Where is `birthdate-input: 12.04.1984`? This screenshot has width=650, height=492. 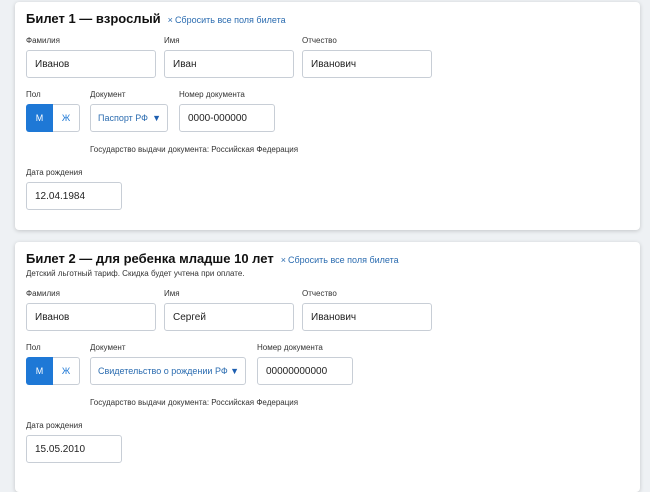 birthdate-input: 12.04.1984 is located at coordinates (74, 196).